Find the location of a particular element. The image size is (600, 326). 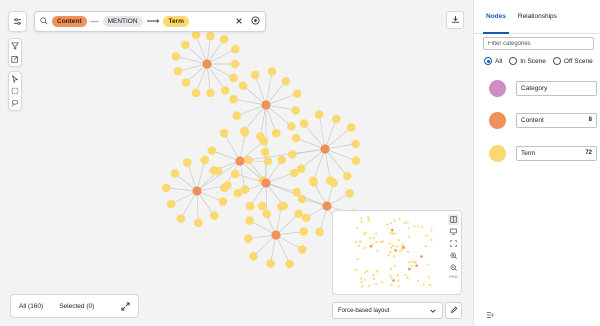

export-png-label: PNG is located at coordinates (453, 276).